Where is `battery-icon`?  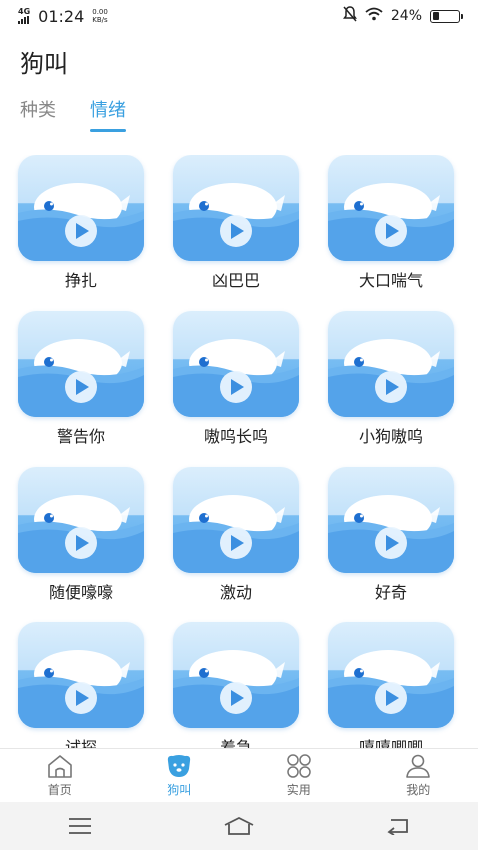
battery-icon is located at coordinates (446, 16).